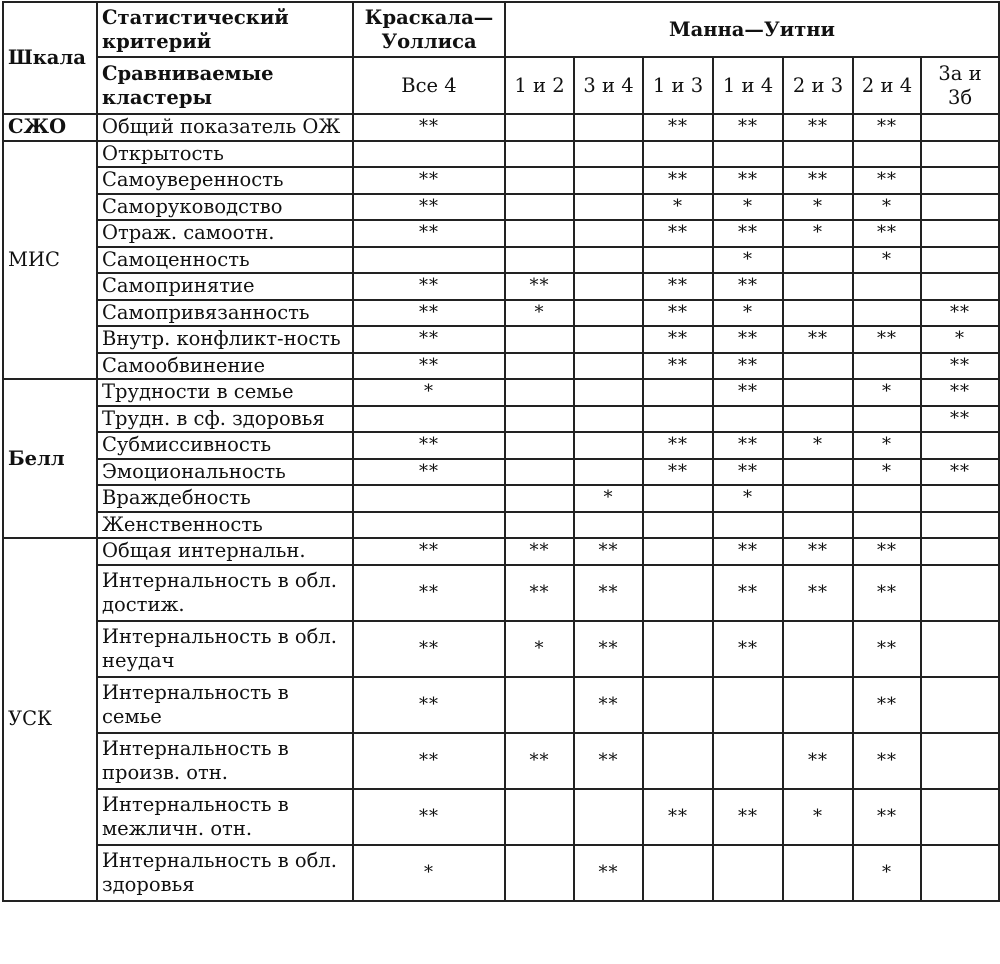  Describe the element at coordinates (225, 445) in the screenshot. I see `indicator-name-cell: Субмиссивность` at that location.